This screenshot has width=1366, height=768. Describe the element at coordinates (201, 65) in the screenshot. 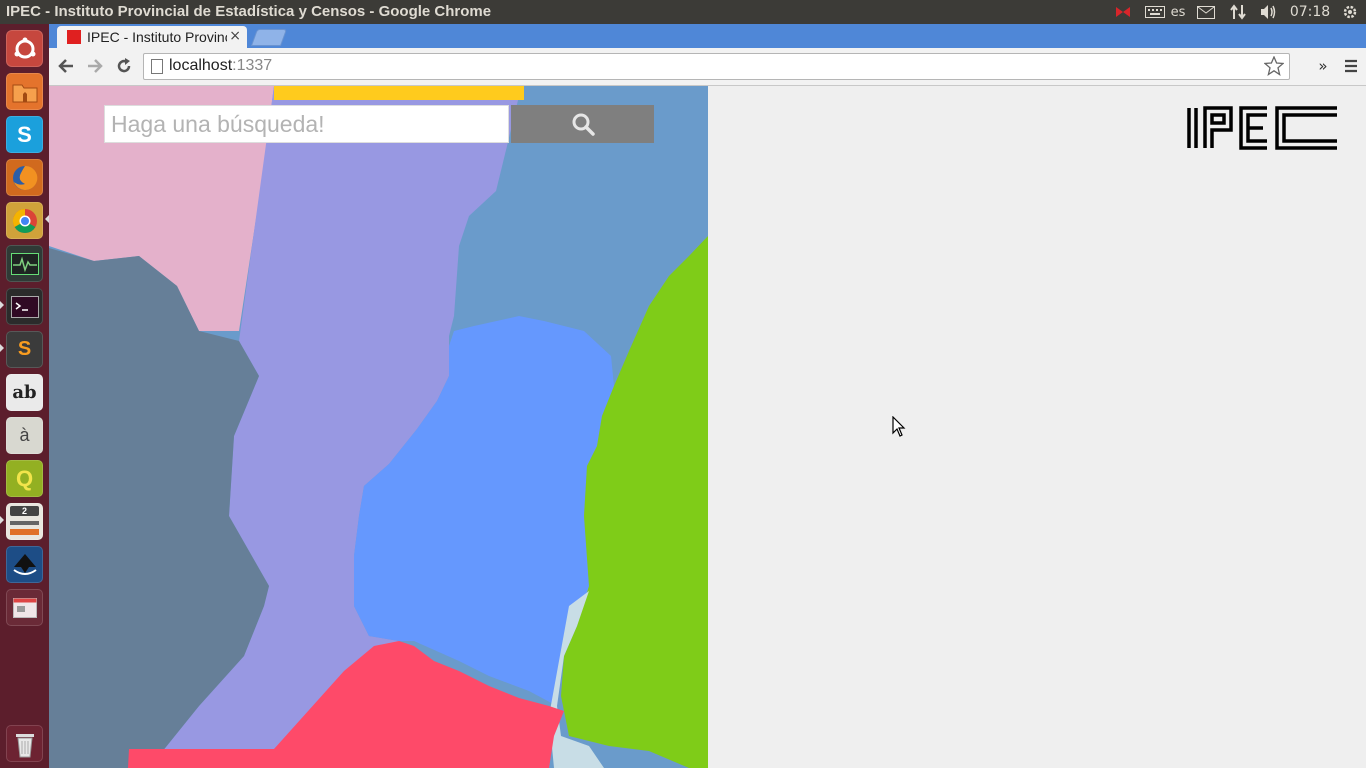

I see `url-host: localhost` at that location.